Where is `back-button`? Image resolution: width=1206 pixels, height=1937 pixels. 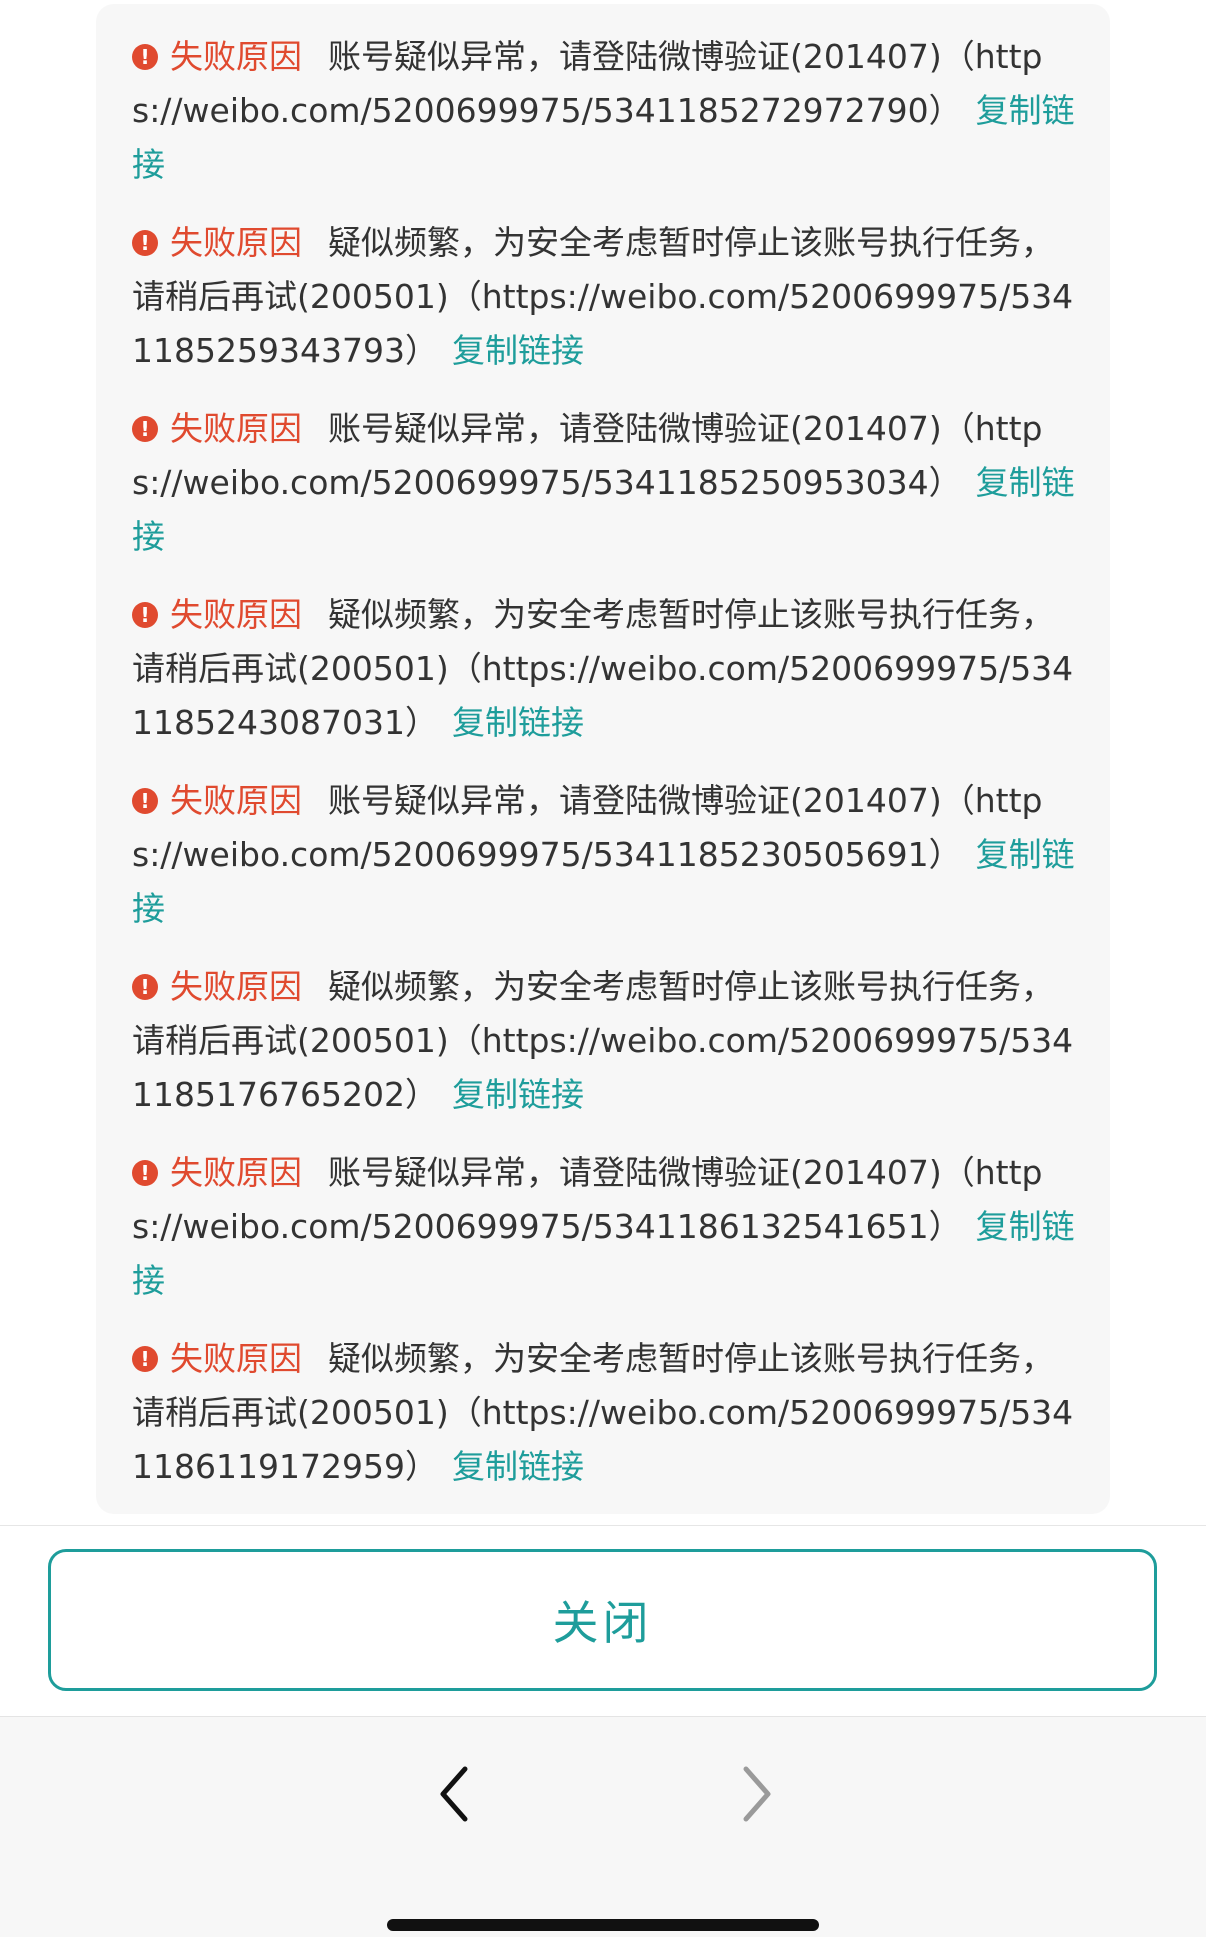 back-button is located at coordinates (455, 1794).